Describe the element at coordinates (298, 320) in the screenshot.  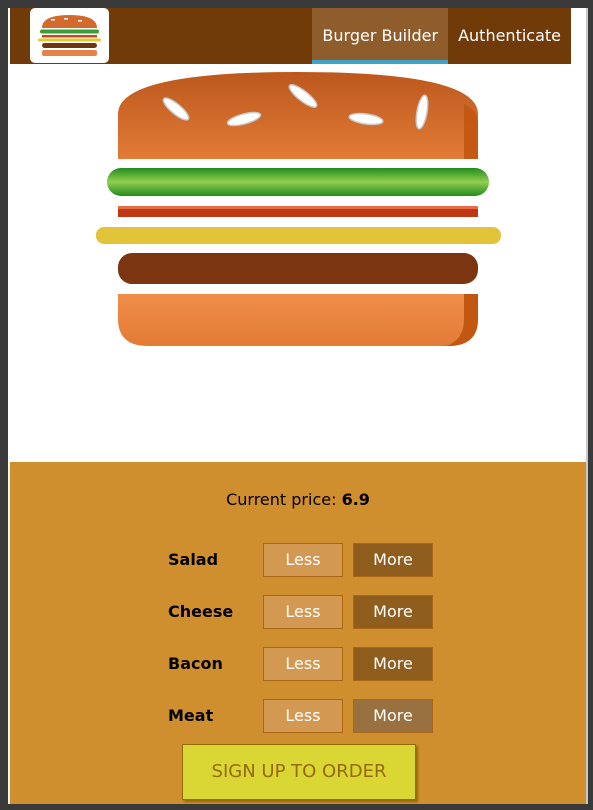
I see `bread-bottom` at that location.